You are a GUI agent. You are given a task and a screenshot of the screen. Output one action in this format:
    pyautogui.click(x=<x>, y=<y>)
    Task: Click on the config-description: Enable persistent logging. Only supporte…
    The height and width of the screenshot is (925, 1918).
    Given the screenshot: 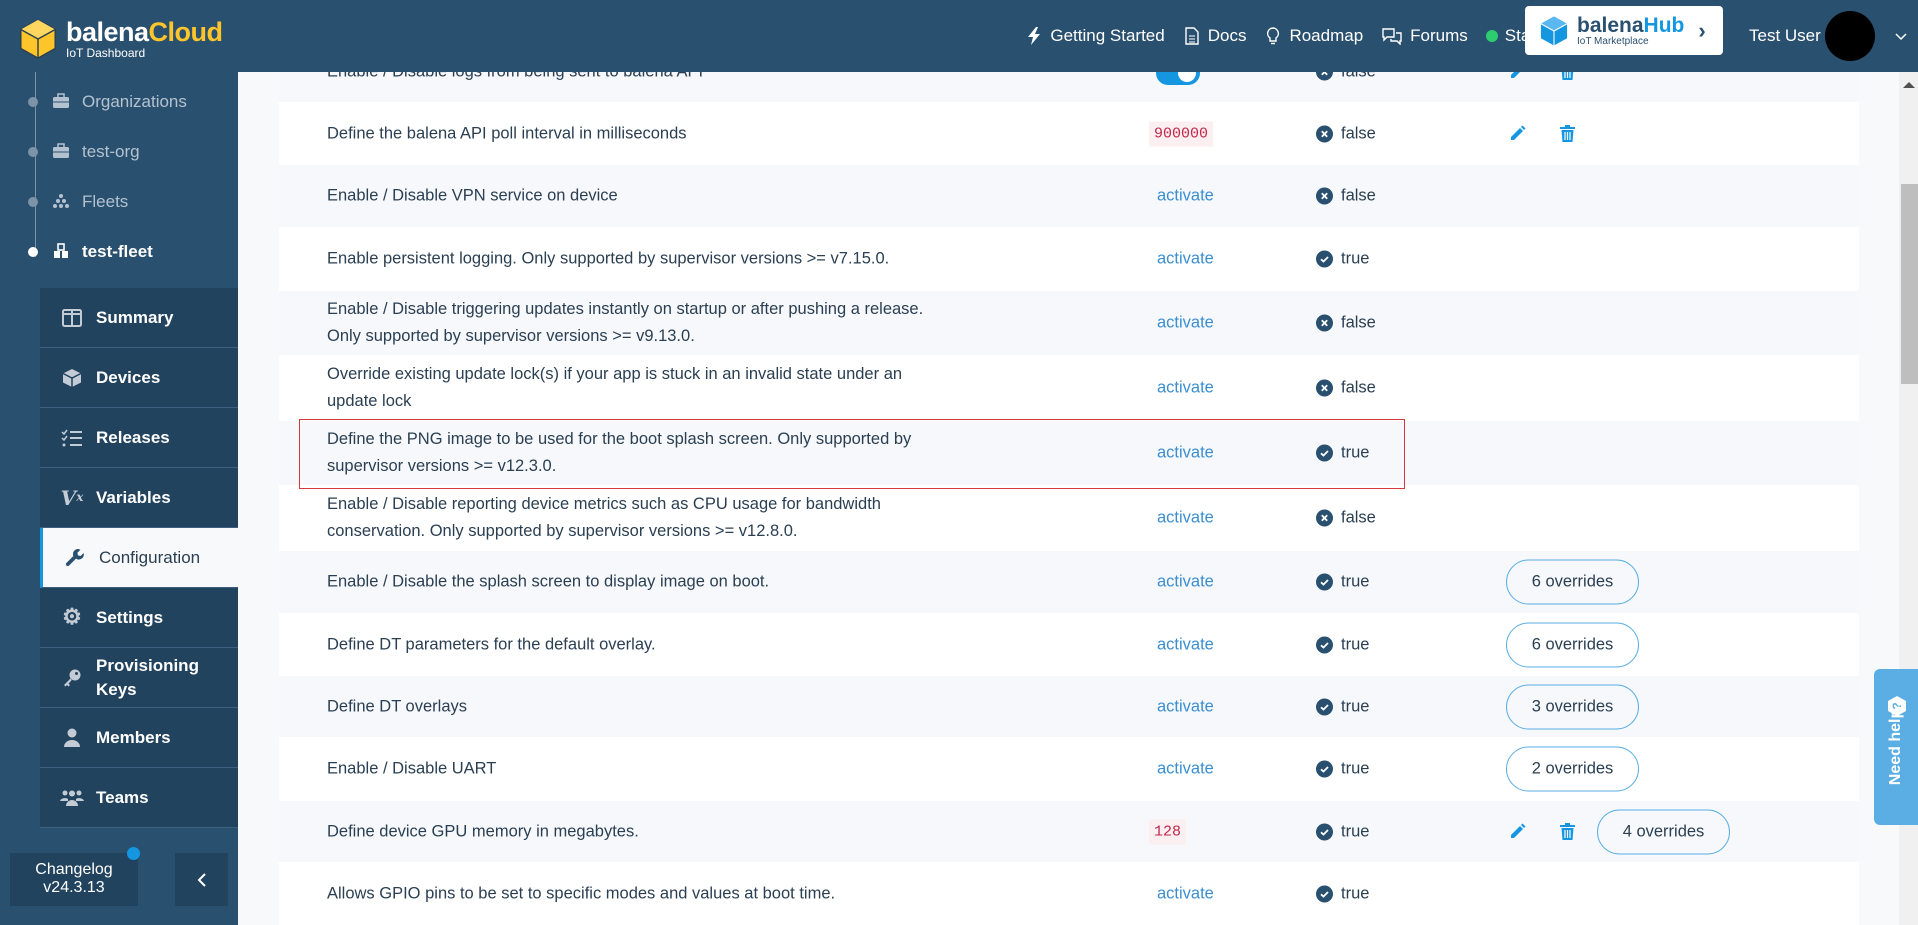 What is the action you would take?
    pyautogui.click(x=608, y=258)
    